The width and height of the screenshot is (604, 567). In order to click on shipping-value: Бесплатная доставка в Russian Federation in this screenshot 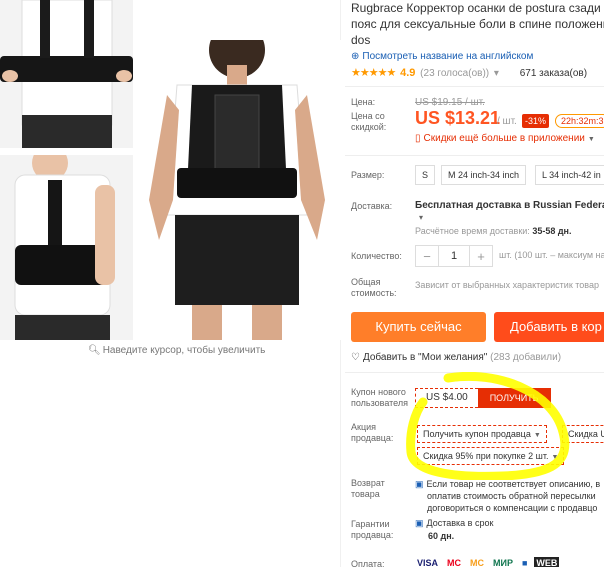, I will do `click(509, 205)`.